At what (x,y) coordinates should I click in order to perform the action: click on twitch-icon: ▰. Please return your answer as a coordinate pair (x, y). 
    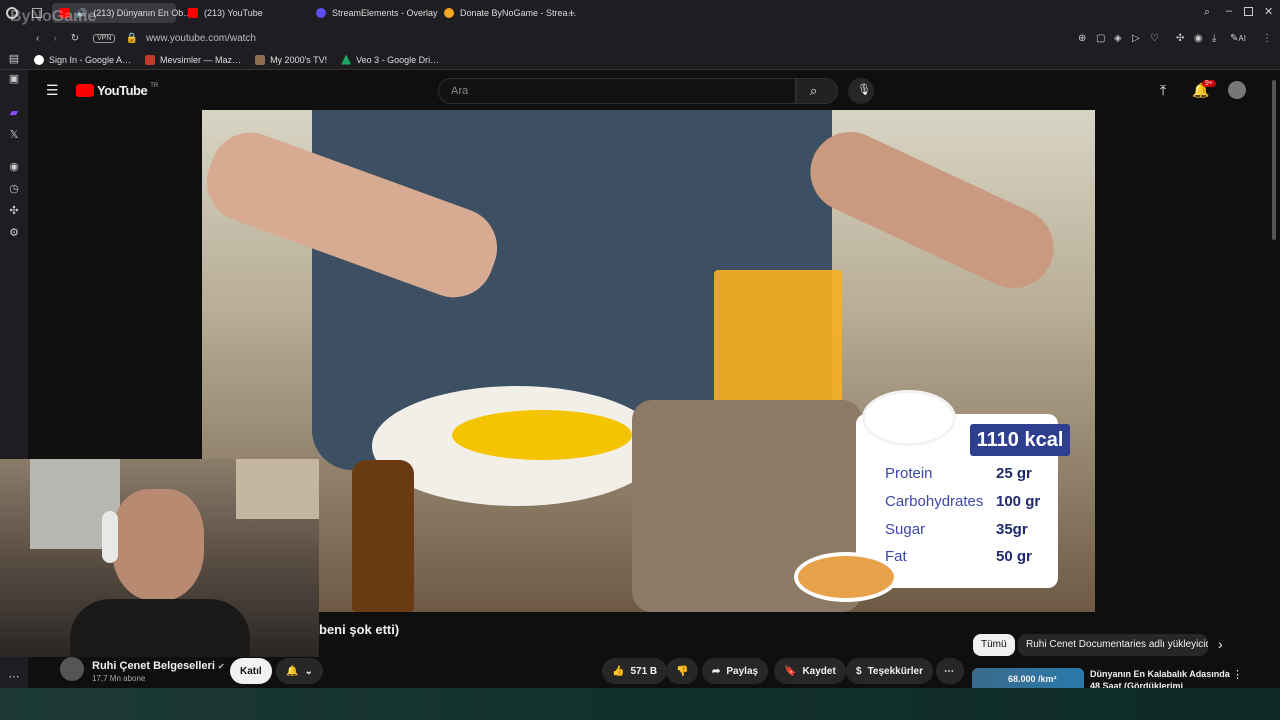
    Looking at the image, I should click on (14, 113).